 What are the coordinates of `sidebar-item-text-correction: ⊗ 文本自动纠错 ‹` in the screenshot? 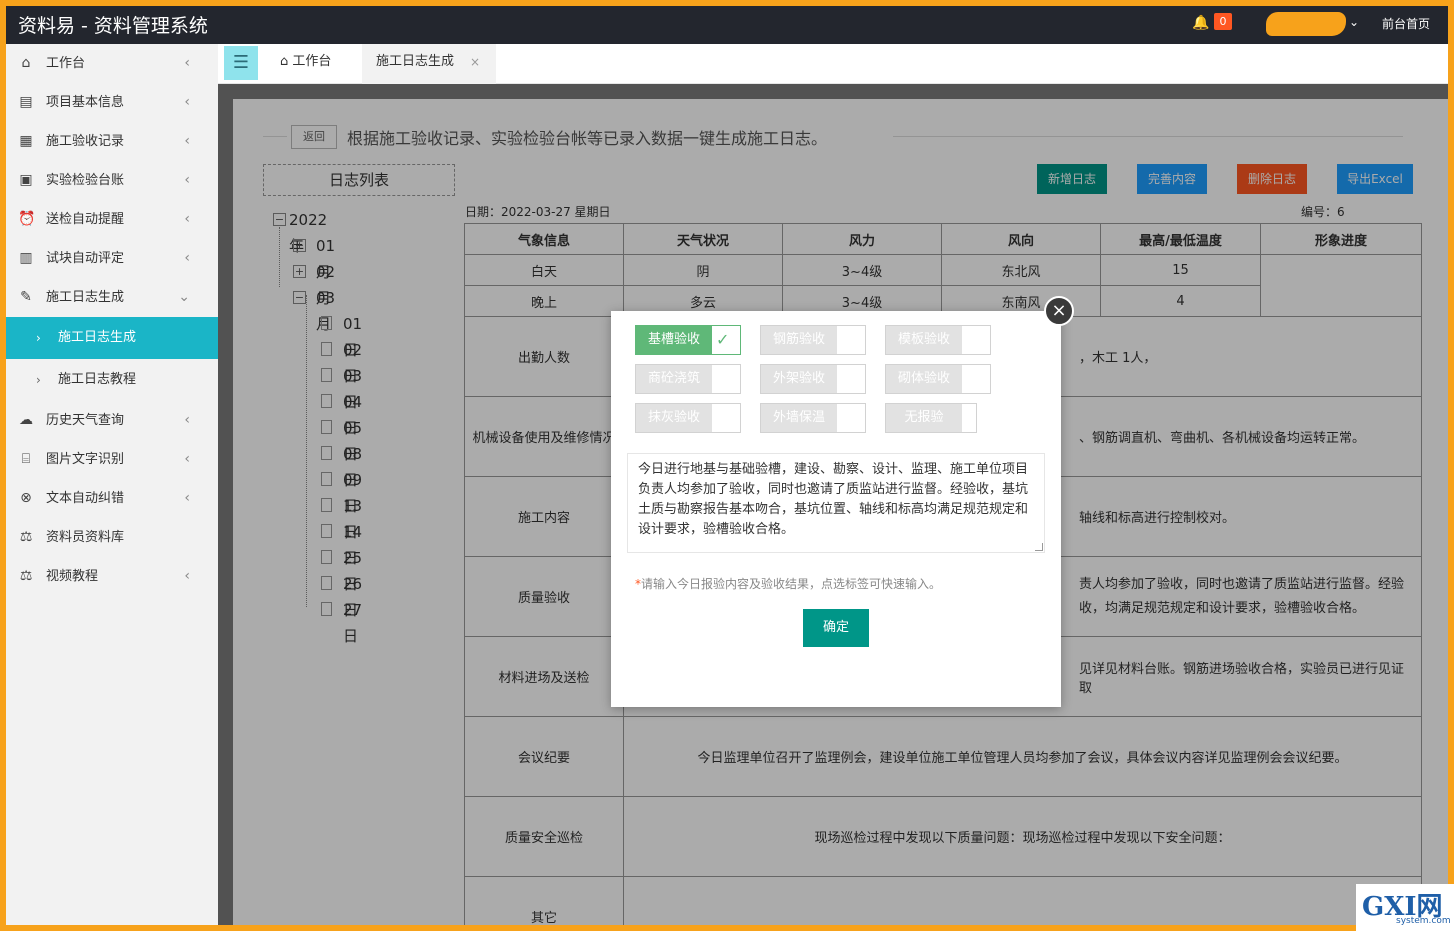 It's located at (112, 498).